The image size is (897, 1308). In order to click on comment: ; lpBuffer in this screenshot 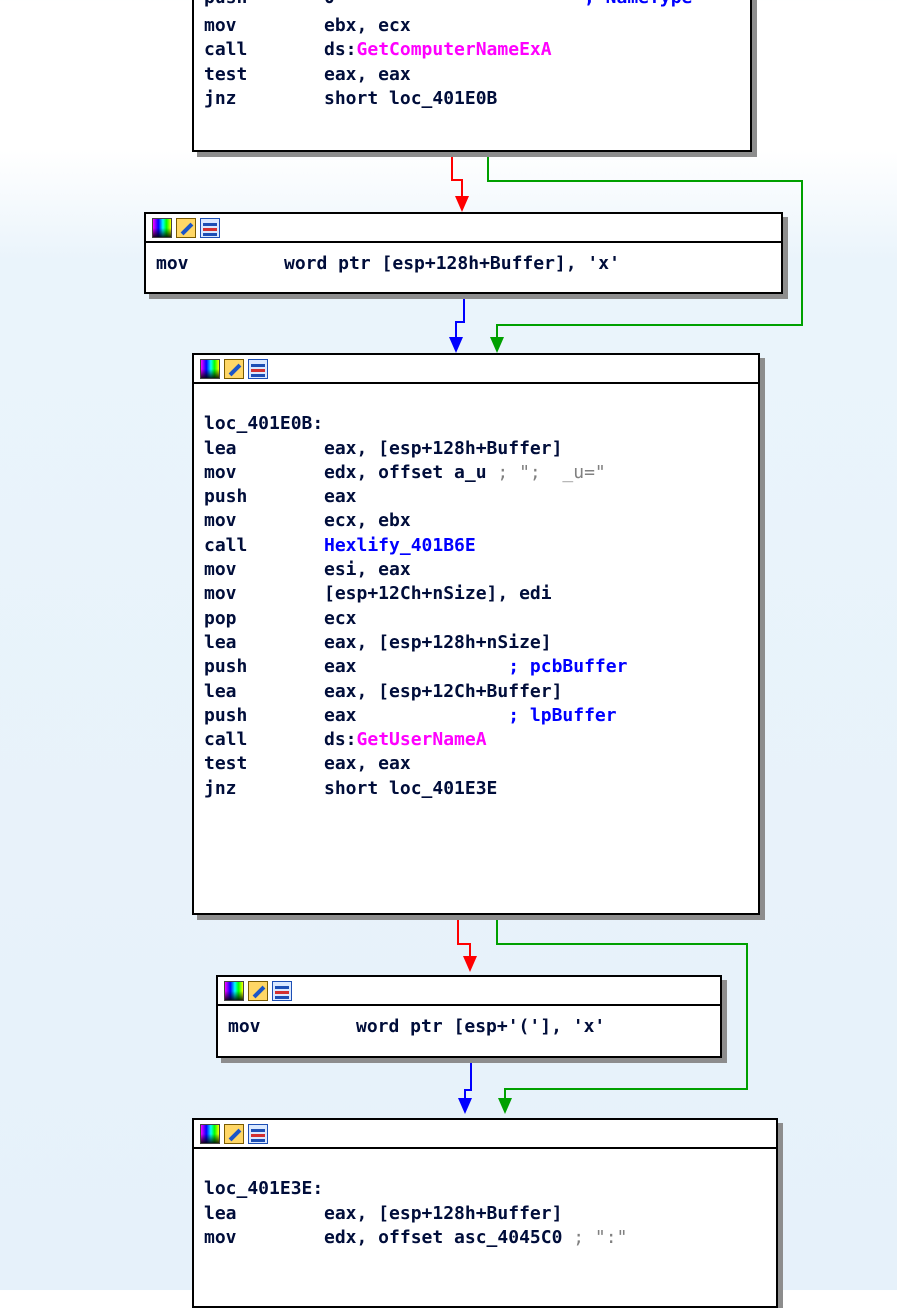, I will do `click(486, 715)`.